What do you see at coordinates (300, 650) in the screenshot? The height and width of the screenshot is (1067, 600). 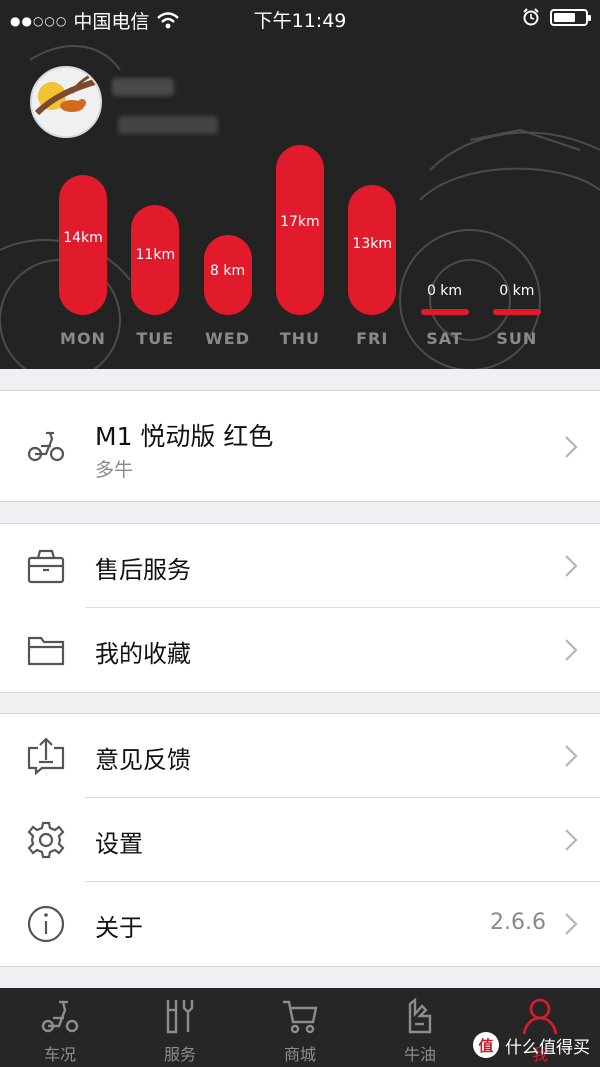 I see `favorites-row: 我的收藏` at bounding box center [300, 650].